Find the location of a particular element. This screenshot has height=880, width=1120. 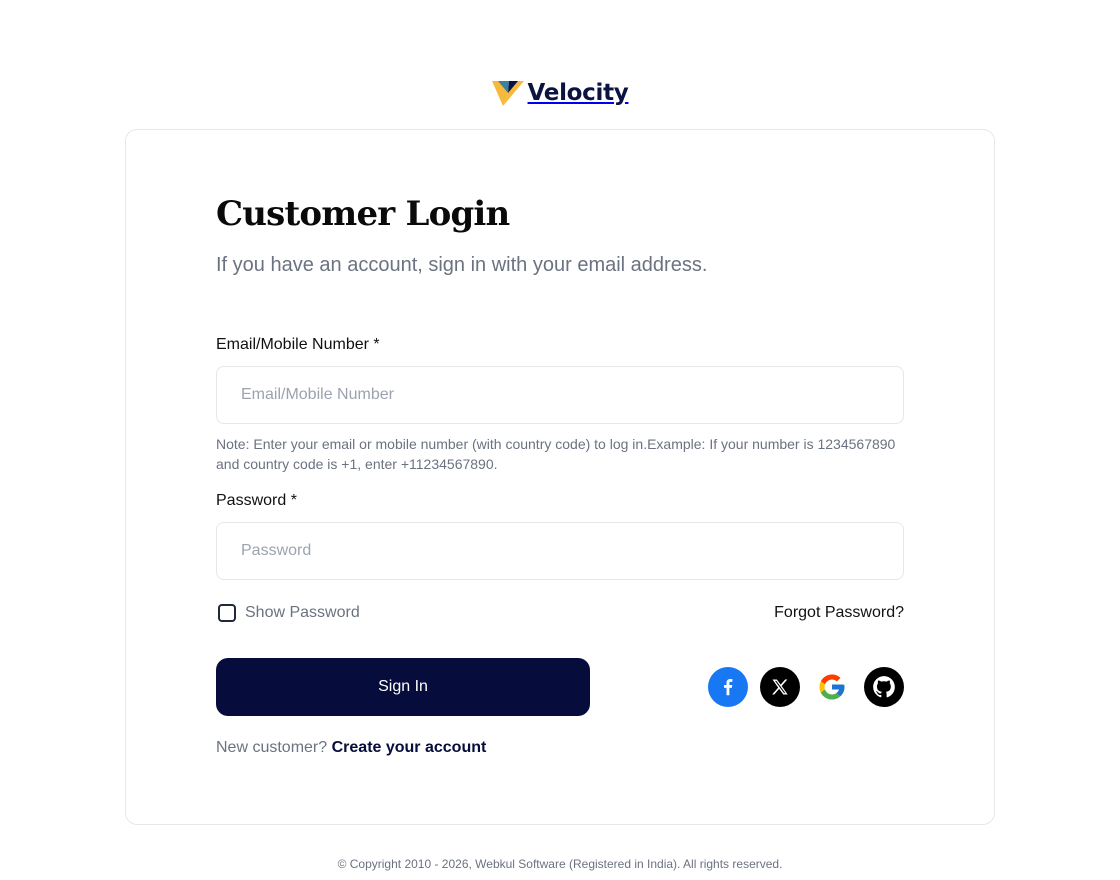

github-icon is located at coordinates (884, 687).